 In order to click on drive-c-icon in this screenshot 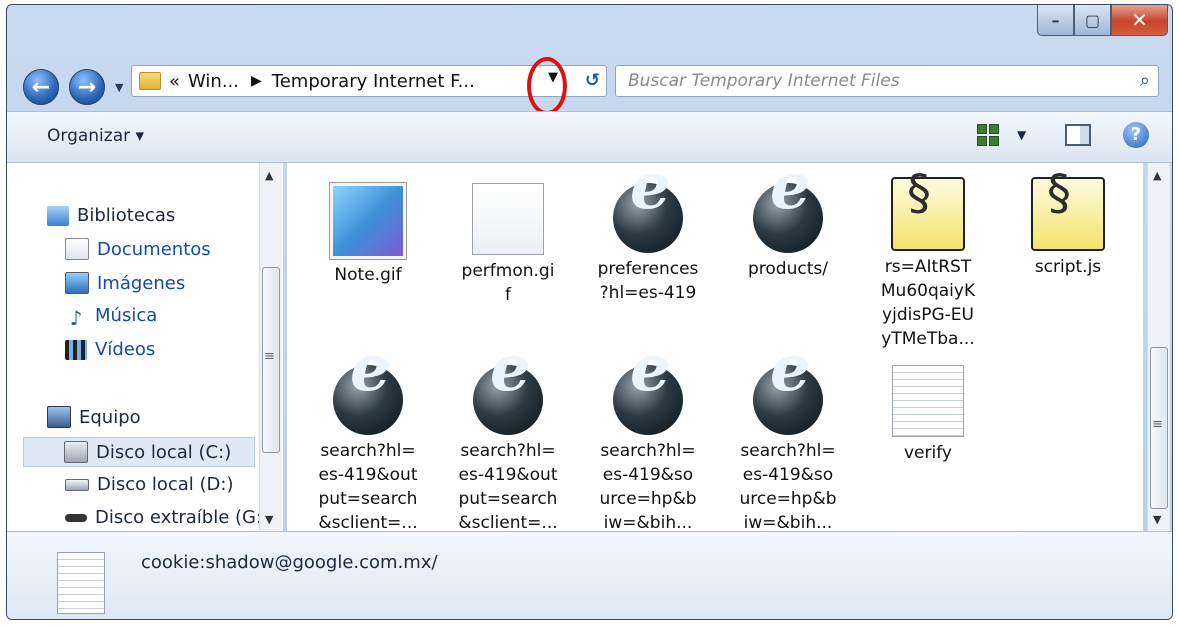, I will do `click(76, 452)`.